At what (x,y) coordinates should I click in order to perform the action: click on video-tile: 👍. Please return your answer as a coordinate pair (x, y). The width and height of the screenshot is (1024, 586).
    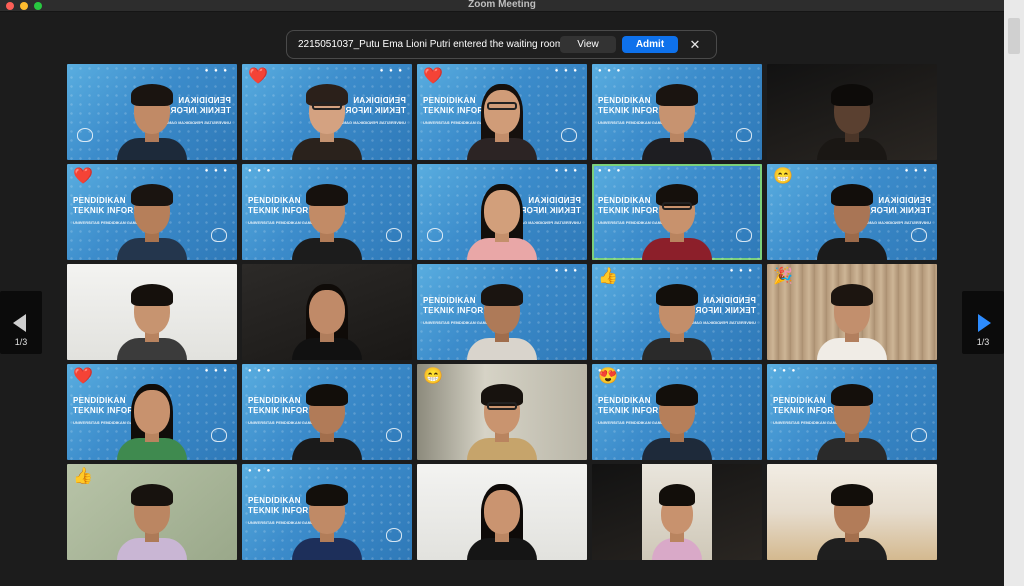
    Looking at the image, I should click on (152, 512).